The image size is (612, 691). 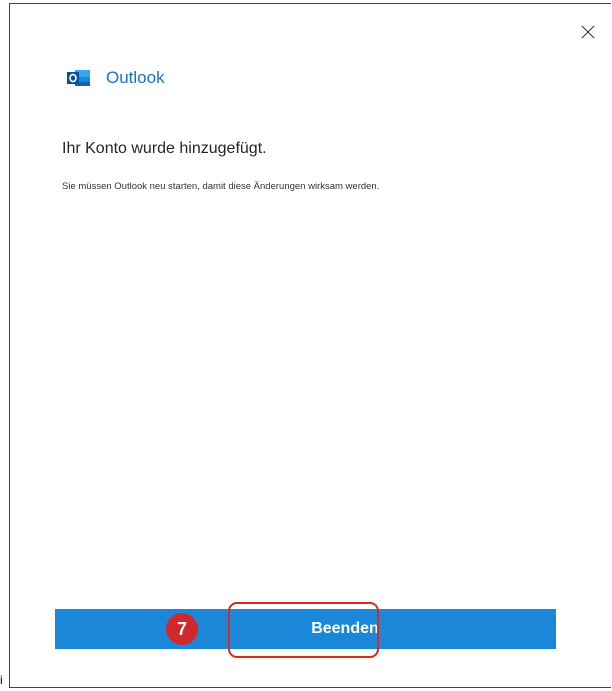 What do you see at coordinates (1, 680) in the screenshot?
I see `stray-glyph: i` at bounding box center [1, 680].